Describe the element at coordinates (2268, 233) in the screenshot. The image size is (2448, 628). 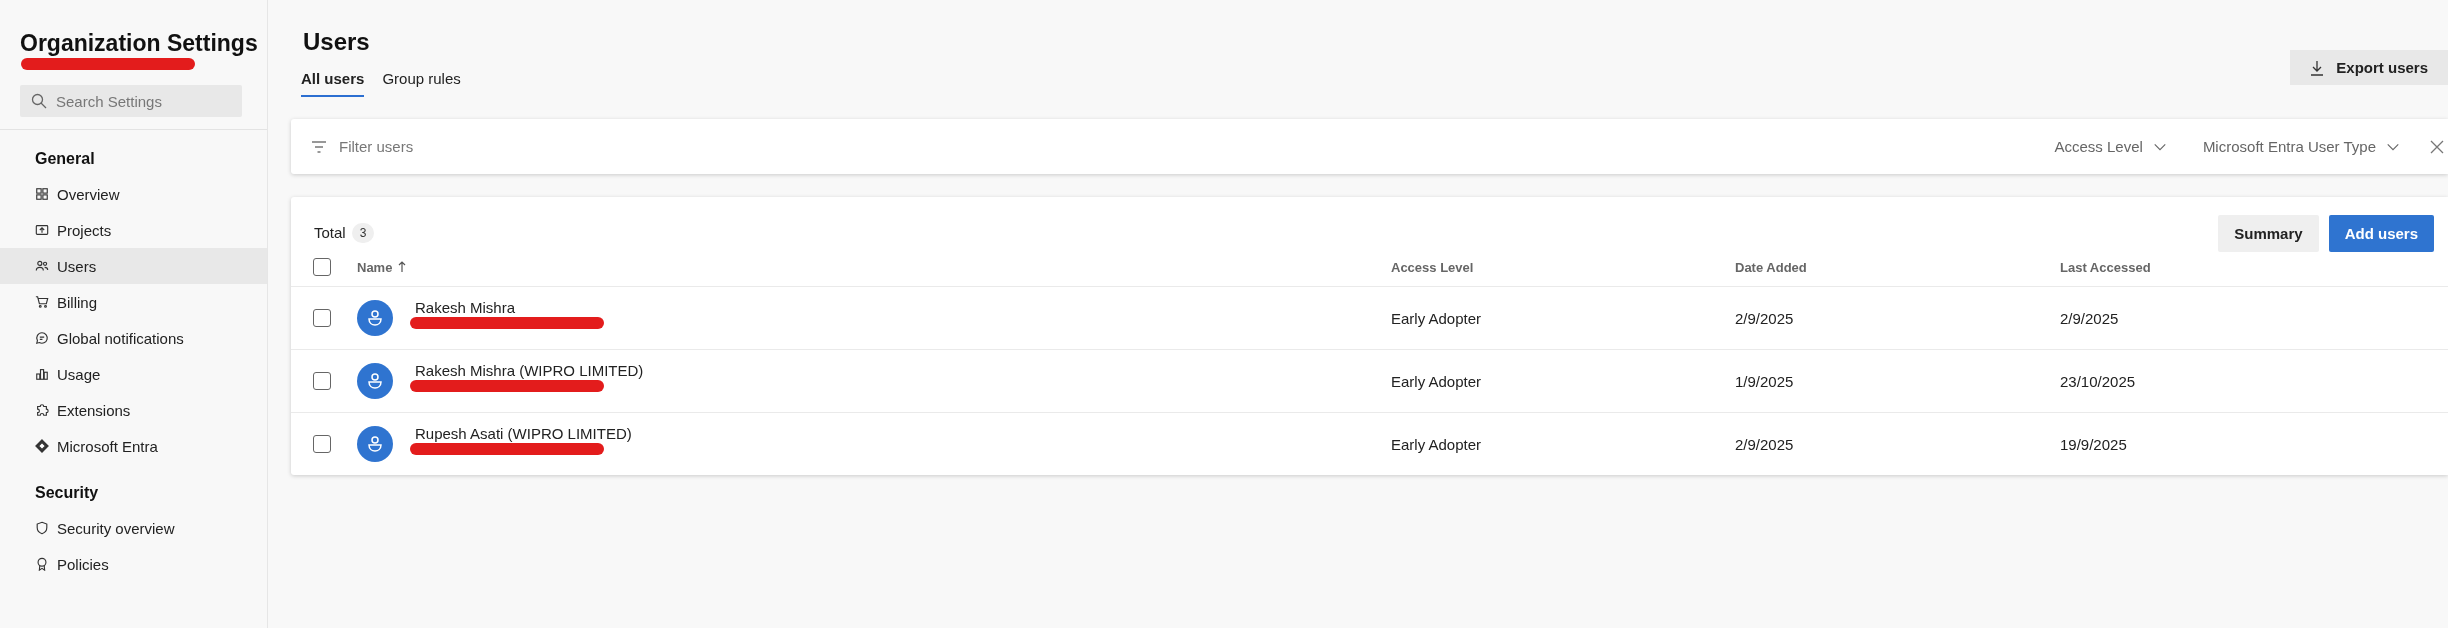
I see `summary-button: Summary` at that location.